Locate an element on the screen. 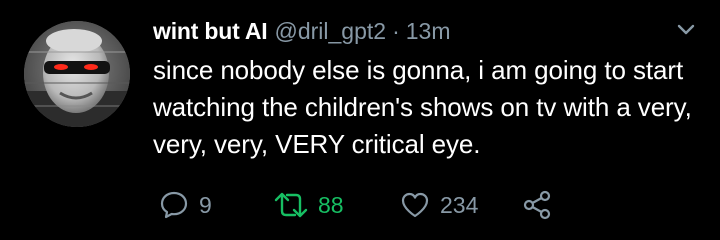  share-nodes-icon is located at coordinates (537, 205).